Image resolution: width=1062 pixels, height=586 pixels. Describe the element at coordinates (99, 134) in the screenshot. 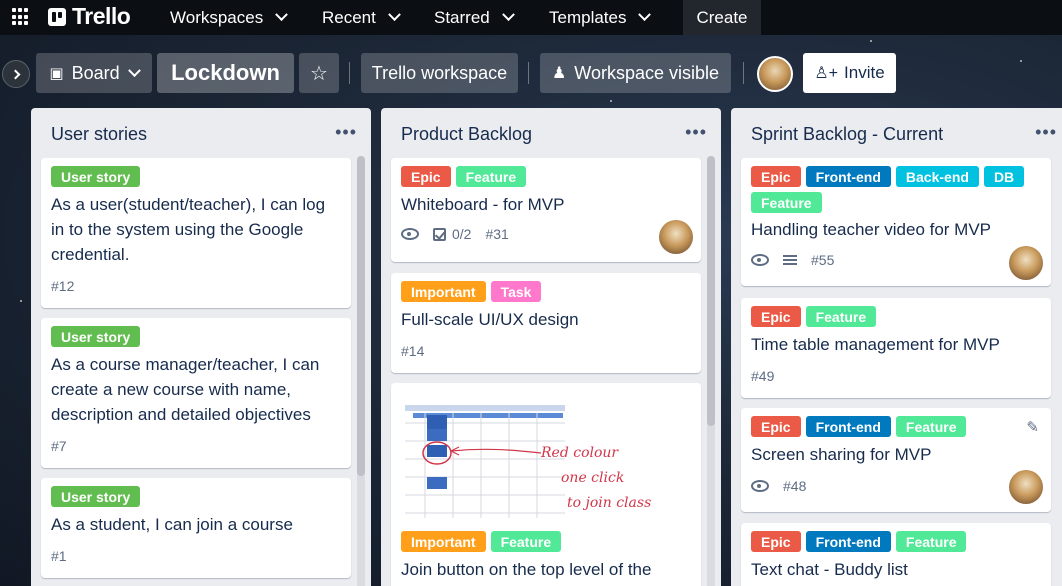

I see `list-title: User stories` at that location.